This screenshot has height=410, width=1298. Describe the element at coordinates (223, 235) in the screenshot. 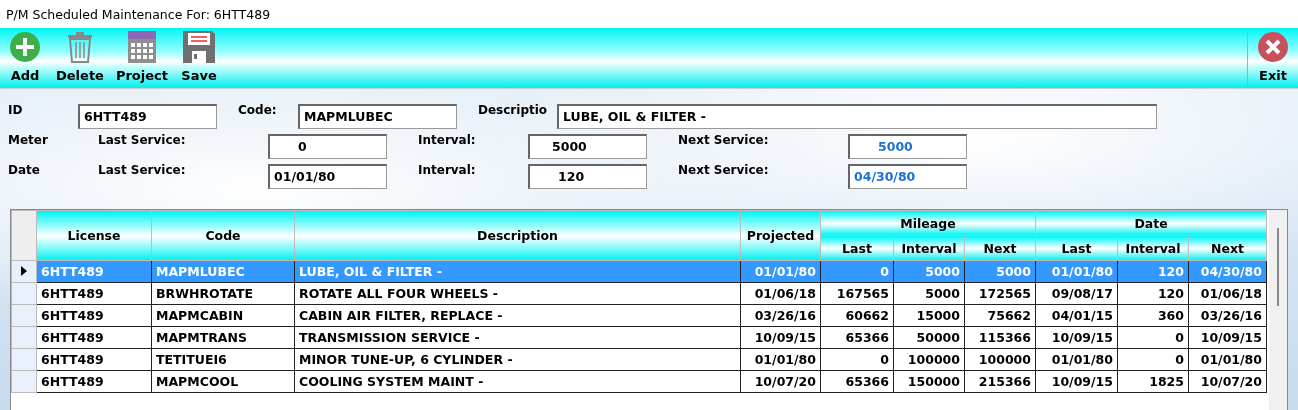

I see `column-header: Code` at that location.